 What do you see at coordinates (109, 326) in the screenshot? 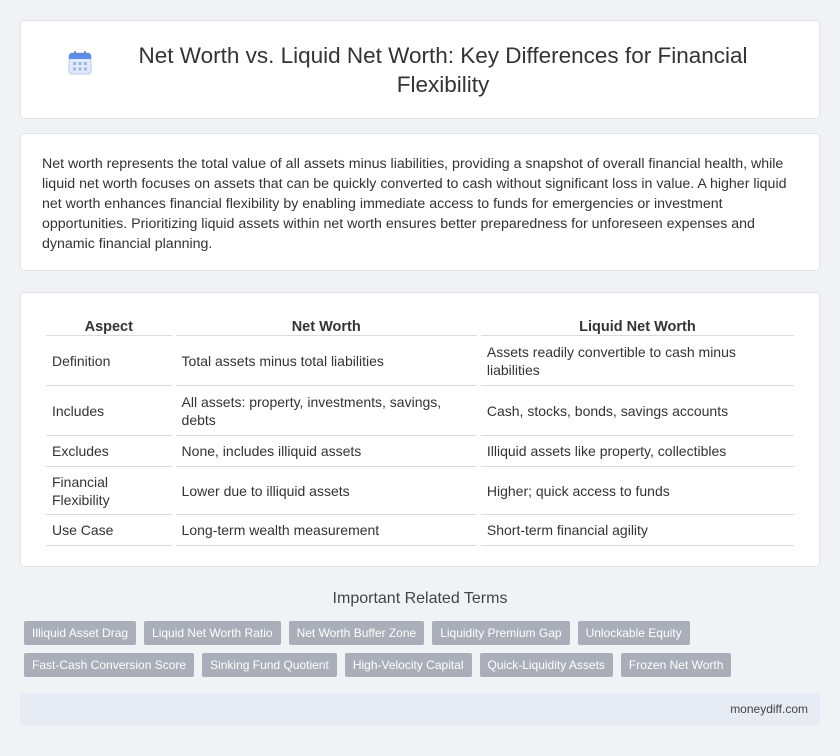
I see `header-aspect: Aspect` at bounding box center [109, 326].